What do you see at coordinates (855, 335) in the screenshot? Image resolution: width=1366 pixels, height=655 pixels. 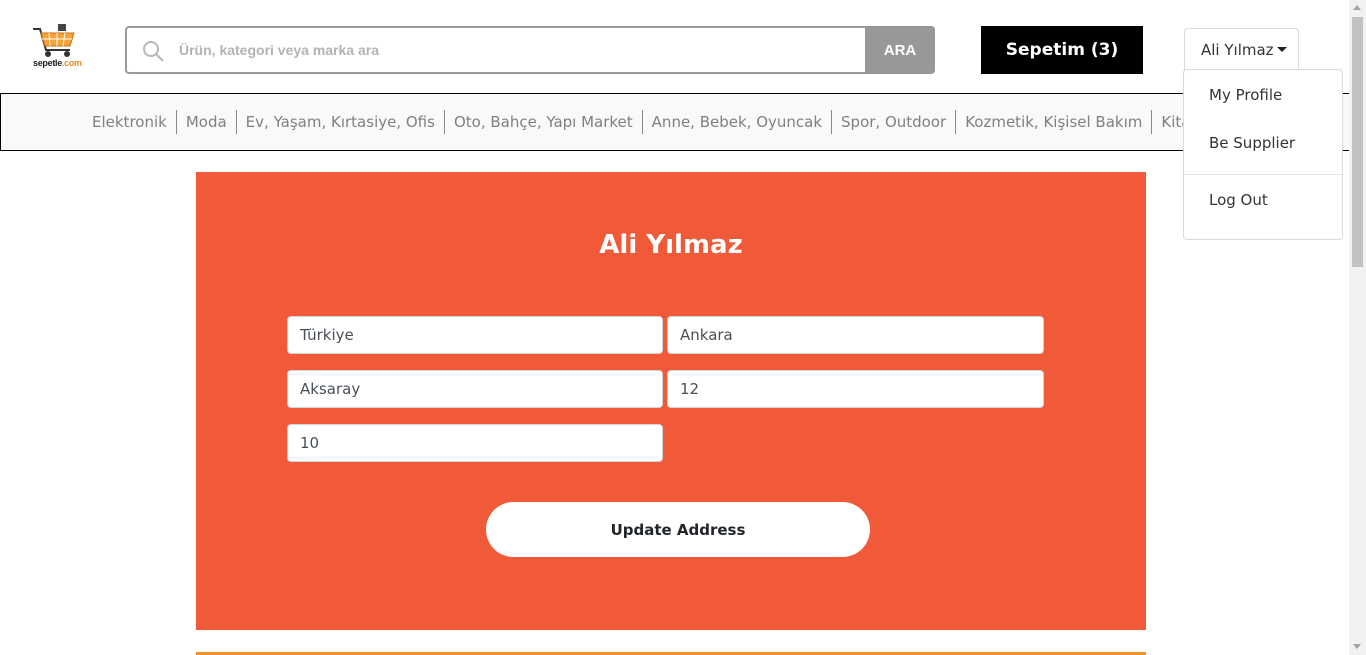 I see `city-field` at bounding box center [855, 335].